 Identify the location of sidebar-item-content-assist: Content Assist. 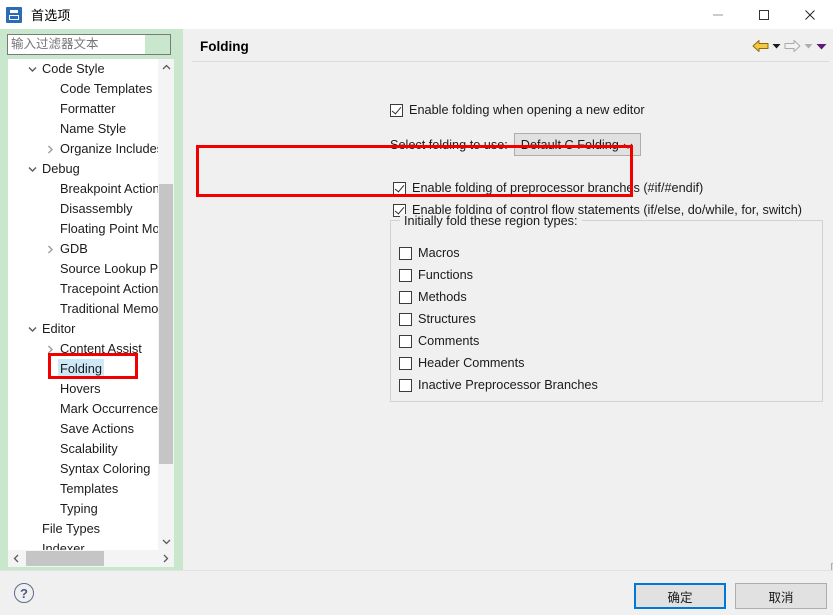
(83, 349).